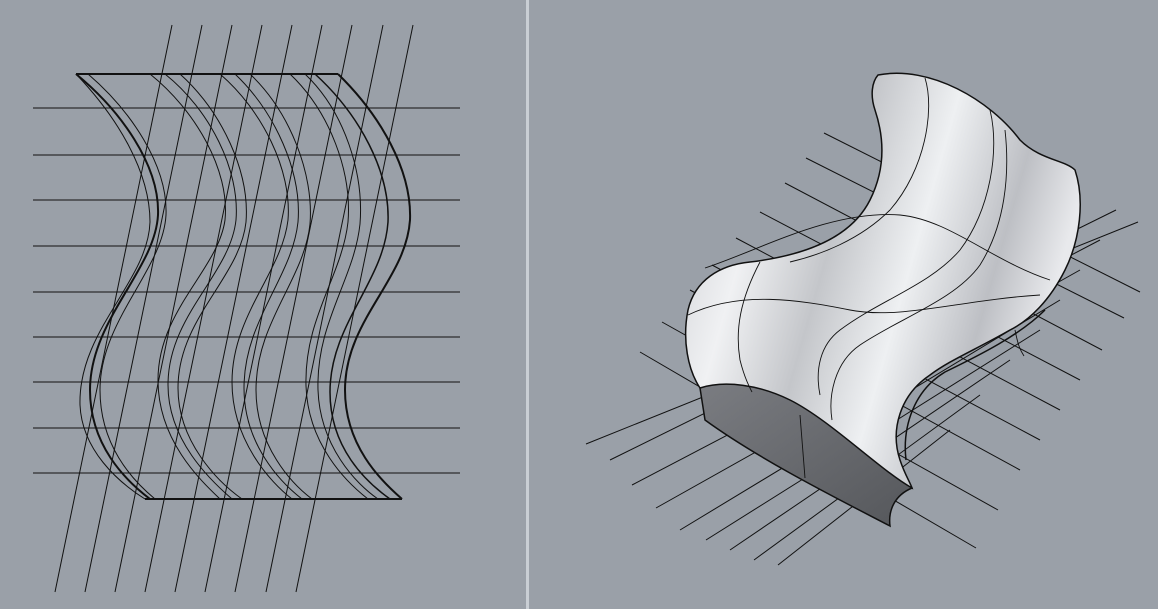 This screenshot has height=609, width=1158. What do you see at coordinates (374, 286) in the screenshot?
I see `right-profile-curve` at bounding box center [374, 286].